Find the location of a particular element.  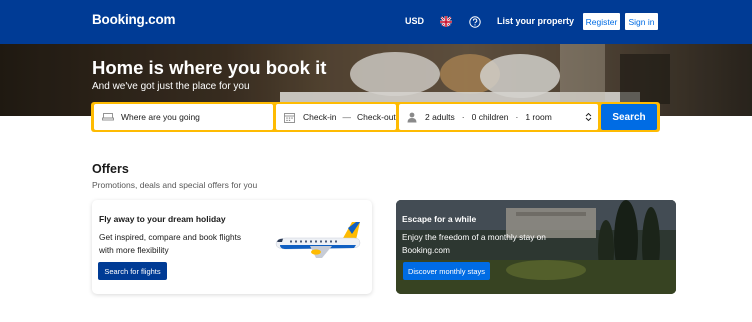

card-text-line2: with more flexibility is located at coordinates (134, 250).